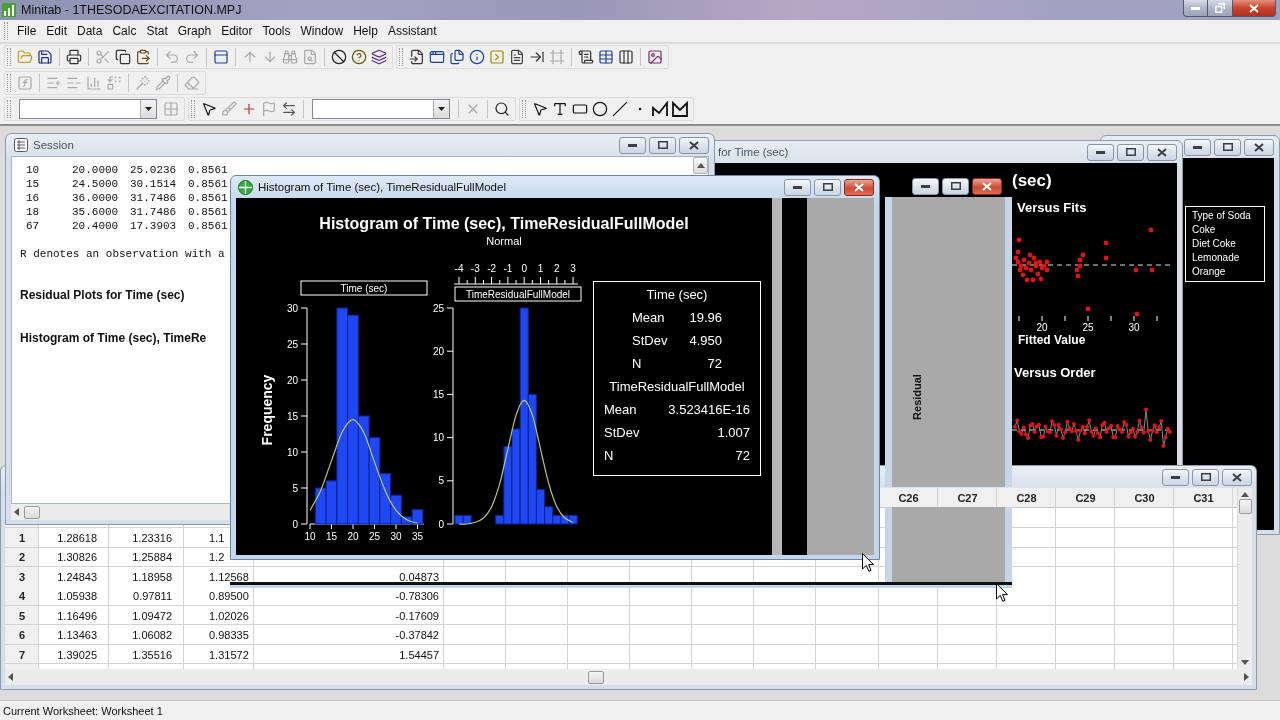  Describe the element at coordinates (237, 31) in the screenshot. I see `menu-item: Editor` at that location.